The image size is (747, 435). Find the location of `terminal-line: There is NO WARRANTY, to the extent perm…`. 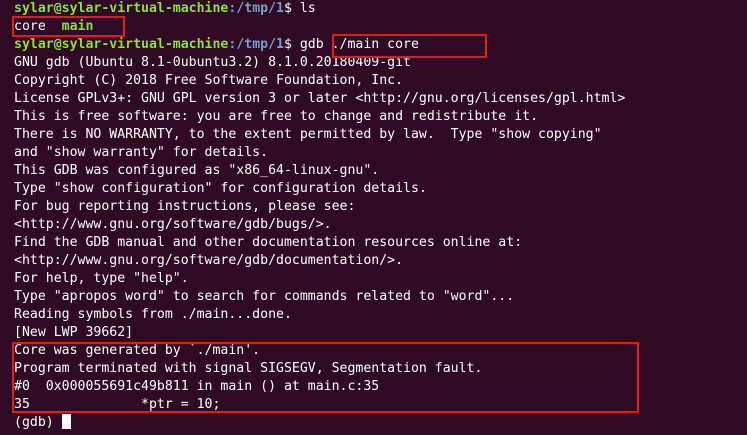

terminal-line: There is NO WARRANTY, to the extent perm… is located at coordinates (380, 135).